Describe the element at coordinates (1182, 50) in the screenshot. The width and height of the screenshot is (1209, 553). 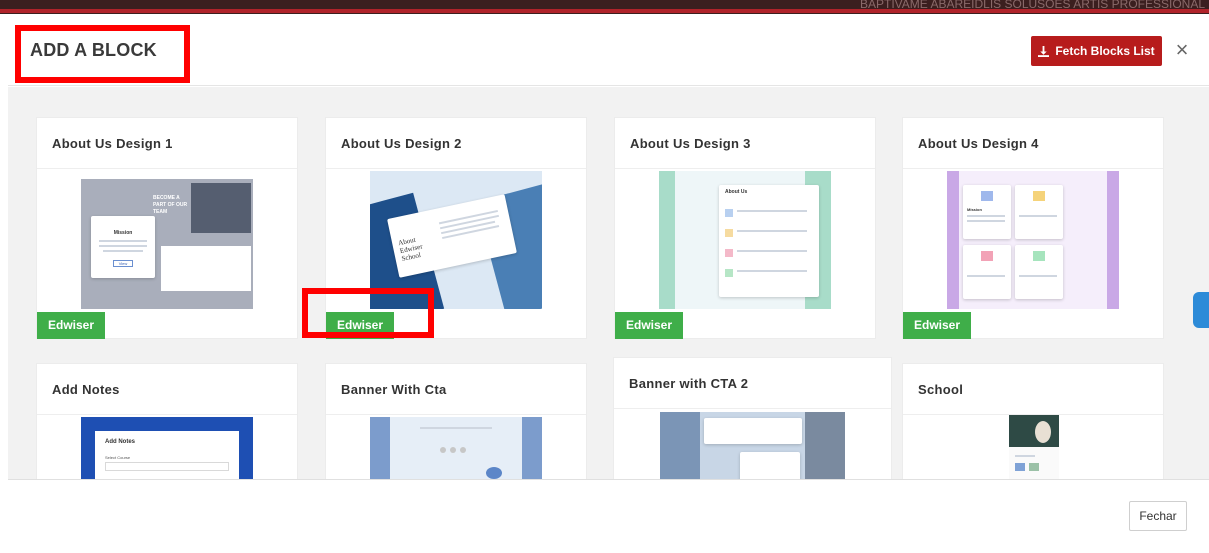
I see `close-icon: ×` at that location.